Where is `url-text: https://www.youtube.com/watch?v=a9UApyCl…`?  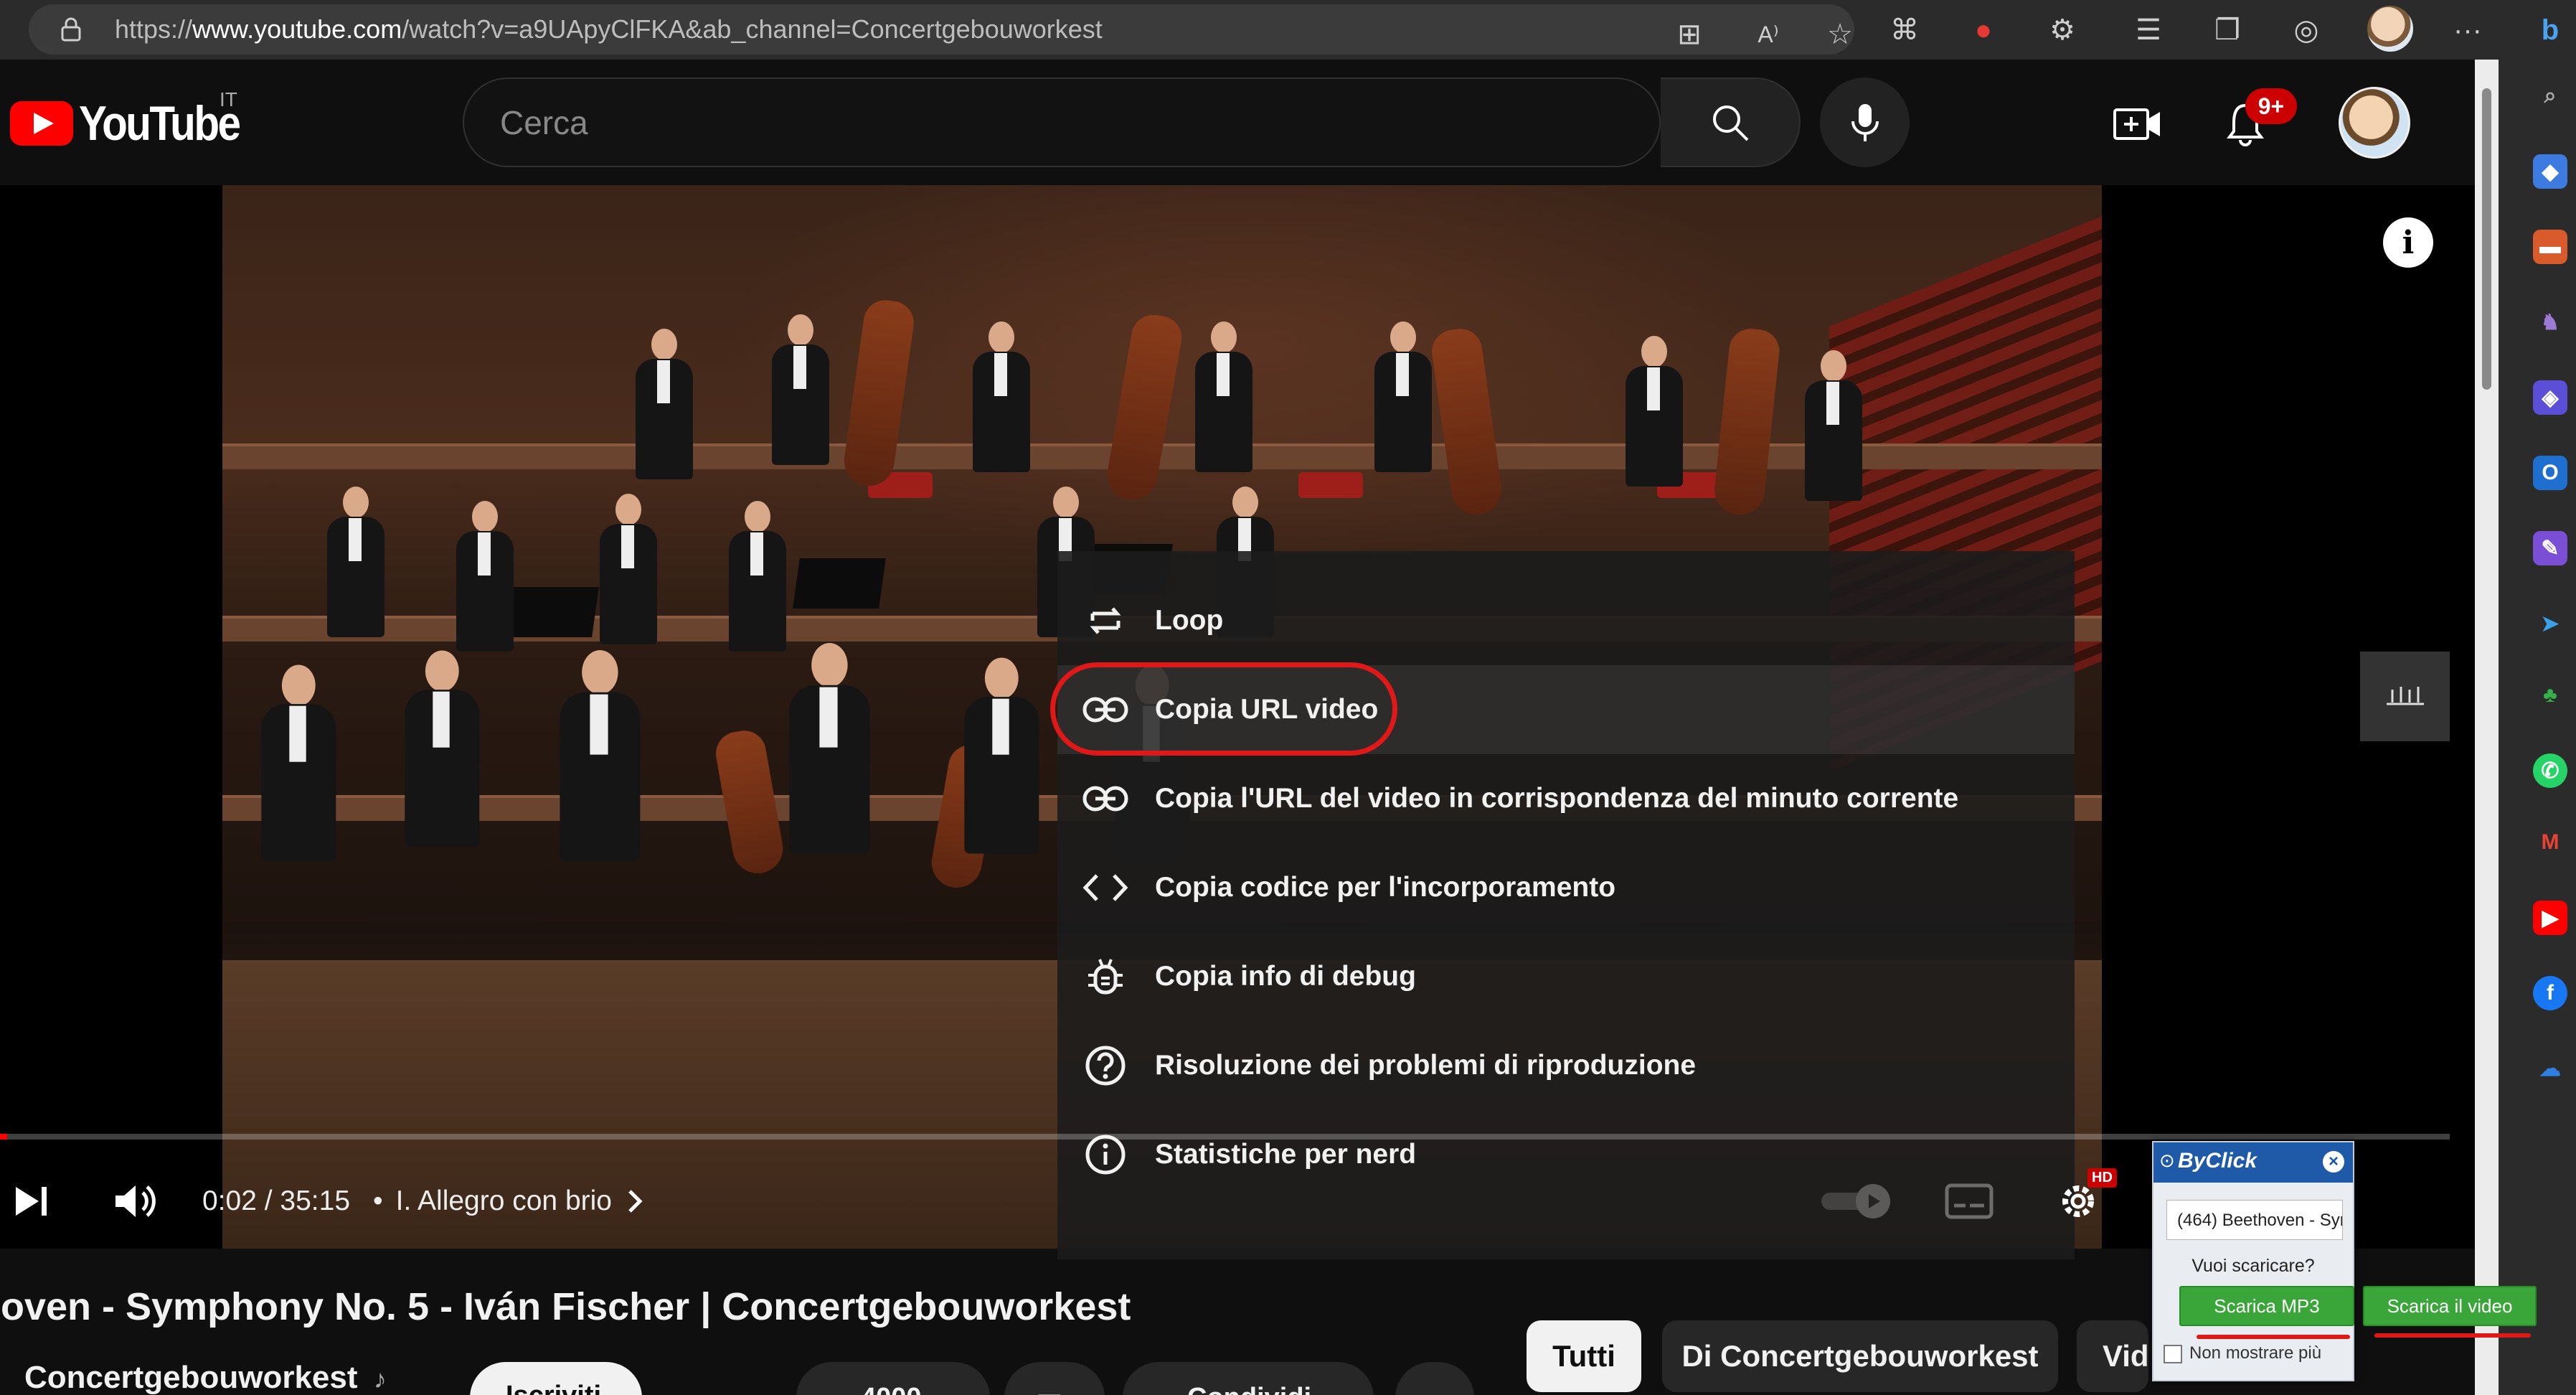
url-text: https://www.youtube.com/watch?v=a9UApyCl… is located at coordinates (609, 29).